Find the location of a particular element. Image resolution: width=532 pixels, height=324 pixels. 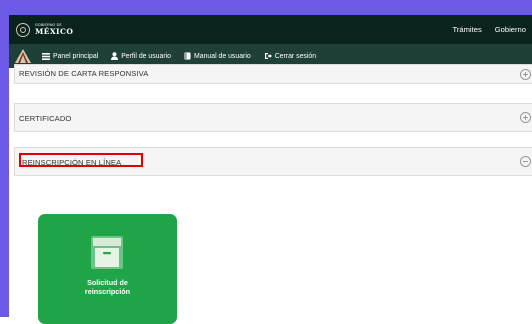

accordion-reinscripcion-title: REINSCRIPCIÓN EN LÍNEA is located at coordinates (72, 162).